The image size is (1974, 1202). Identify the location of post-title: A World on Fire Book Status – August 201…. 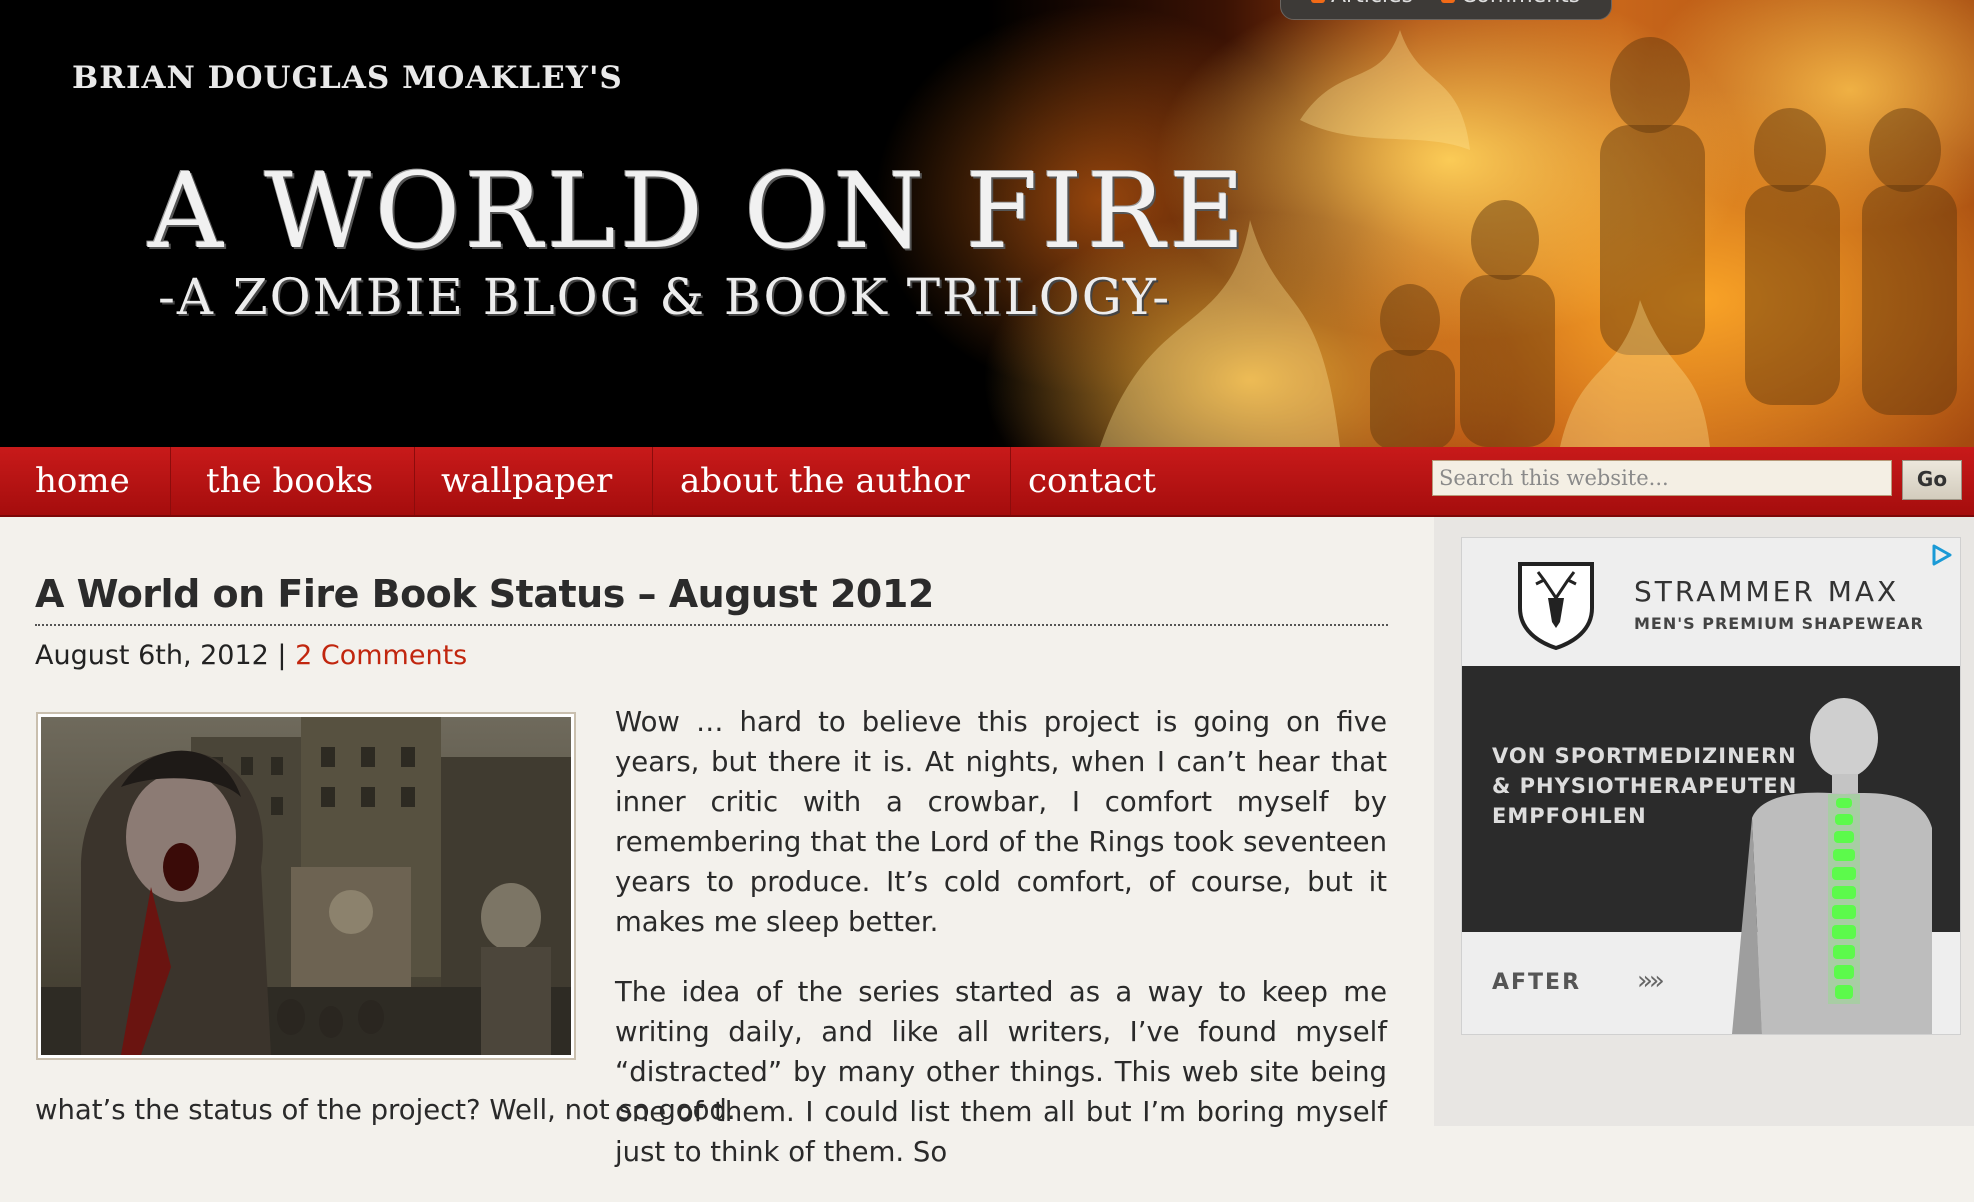
(711, 599).